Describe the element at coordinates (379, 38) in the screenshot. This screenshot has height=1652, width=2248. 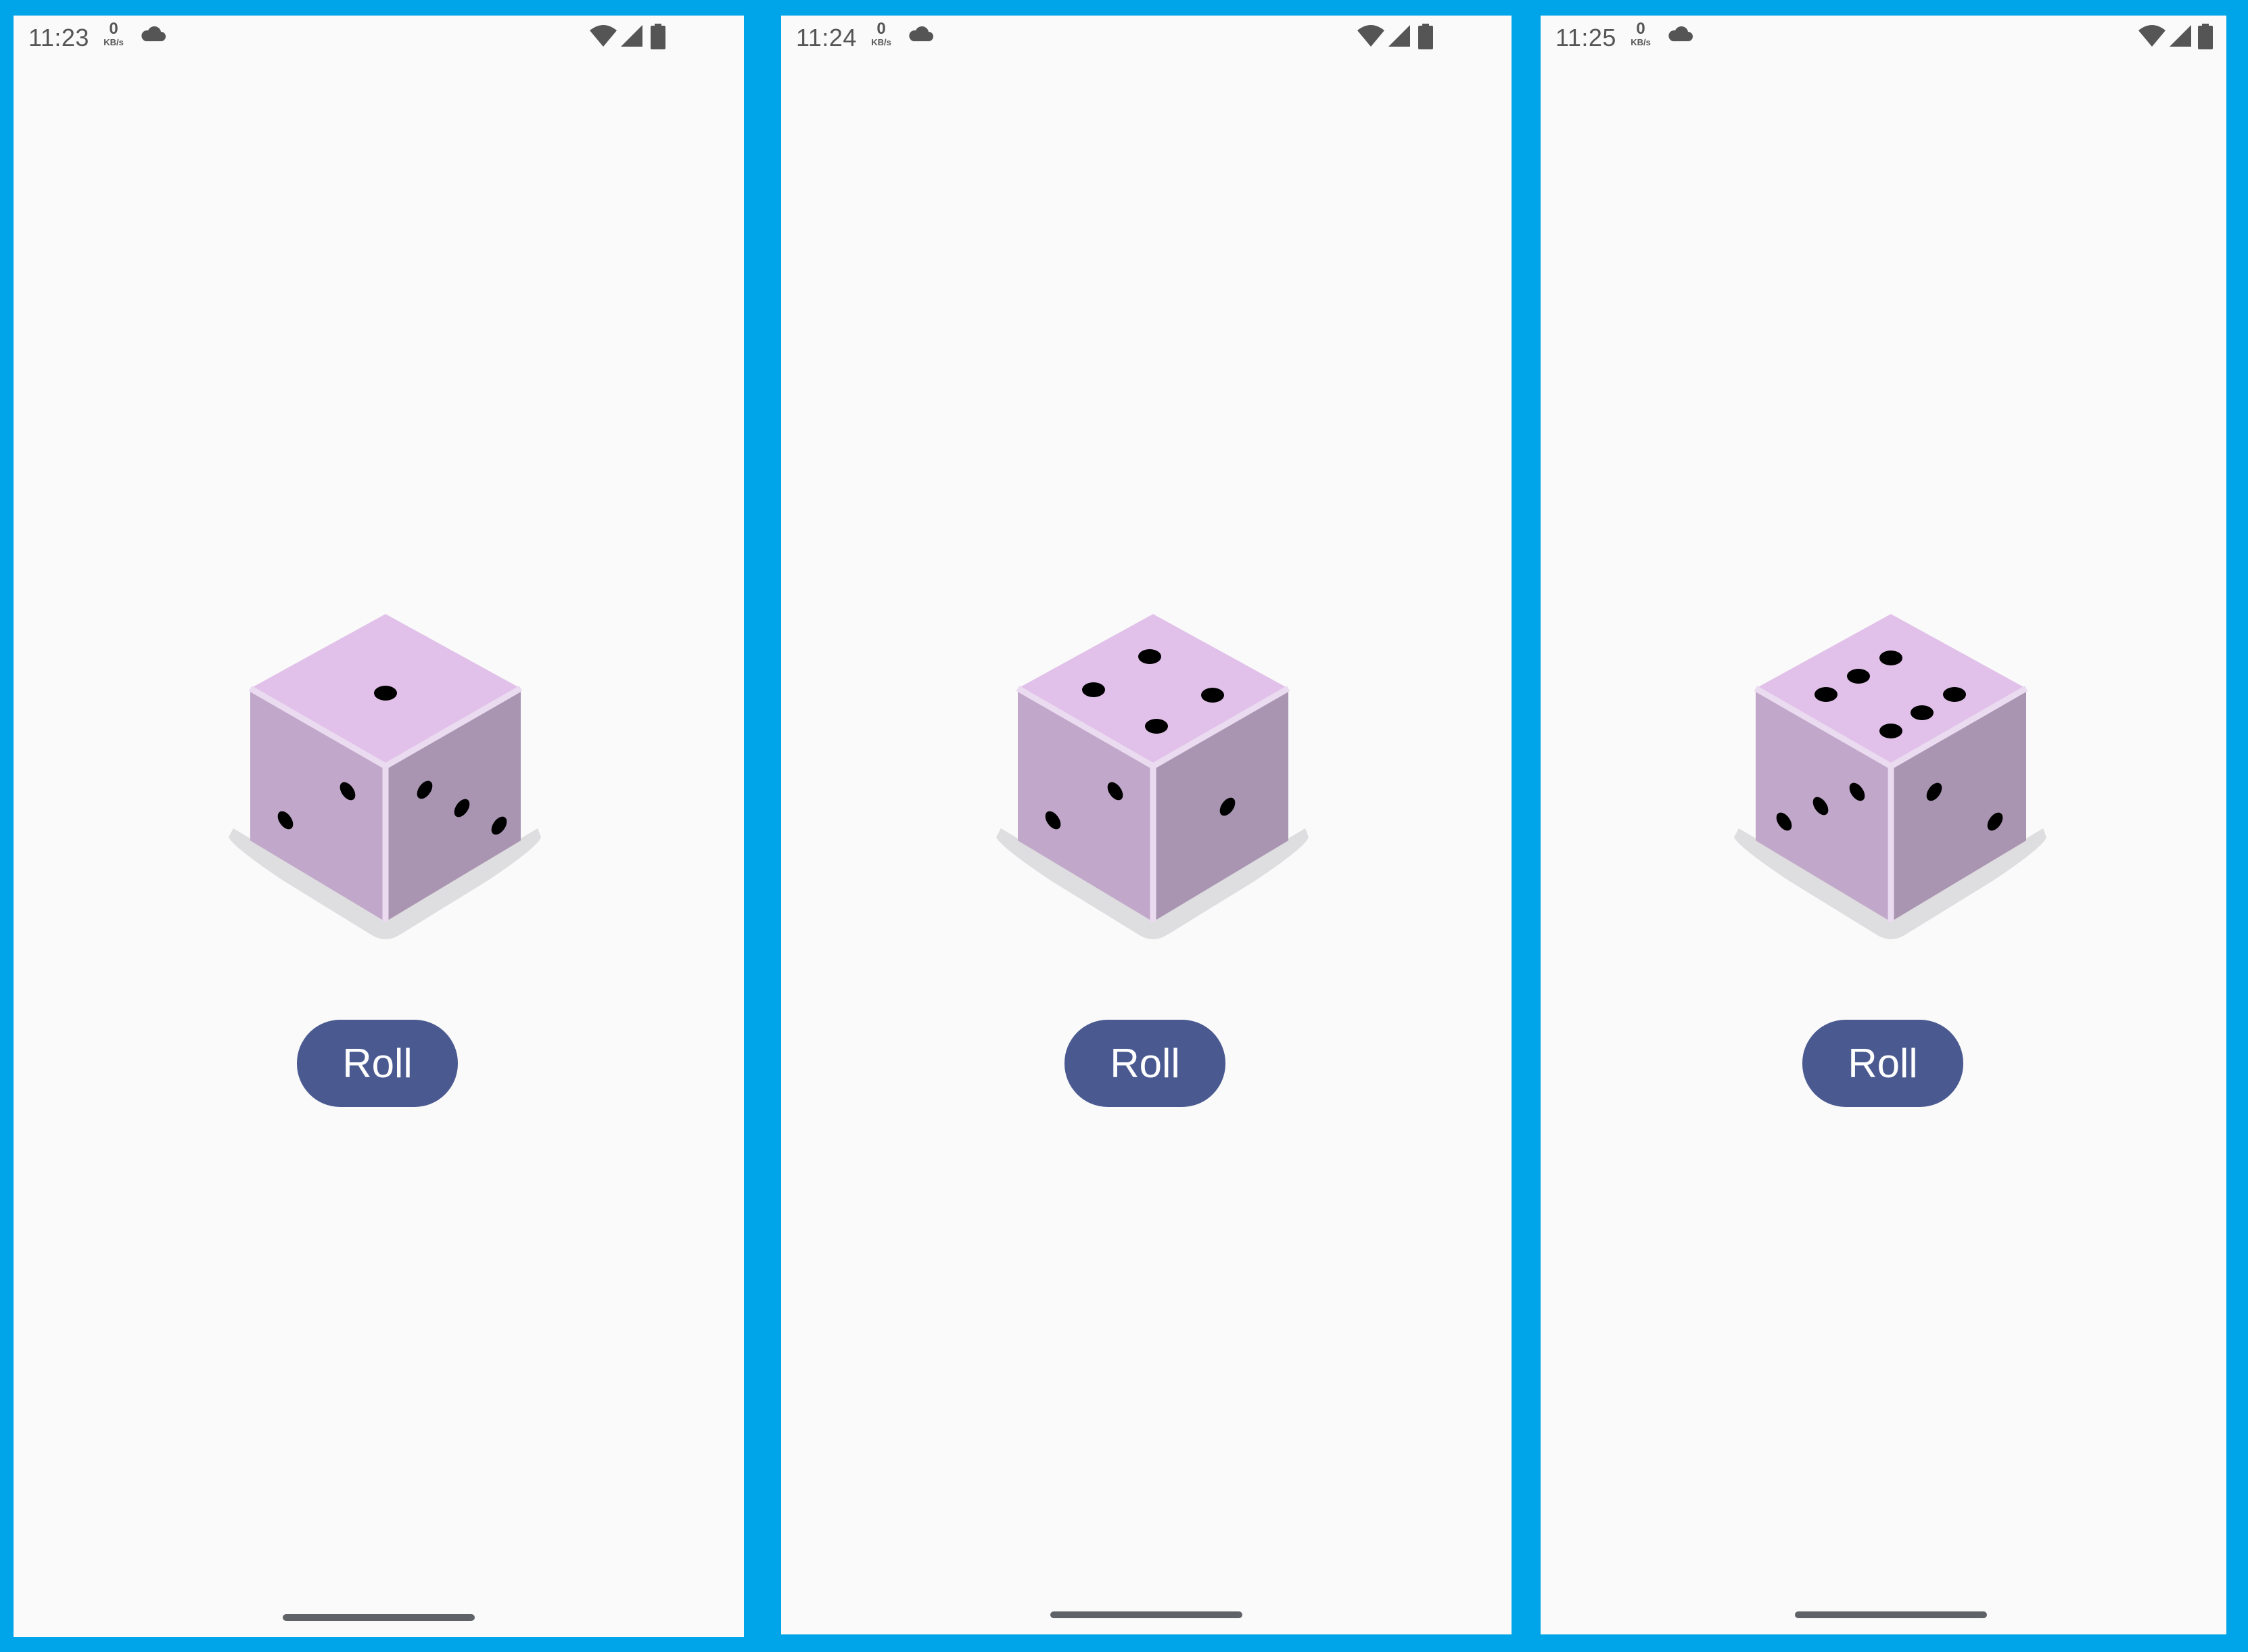
I see `status-bar: 11:23 0 KB/s` at that location.